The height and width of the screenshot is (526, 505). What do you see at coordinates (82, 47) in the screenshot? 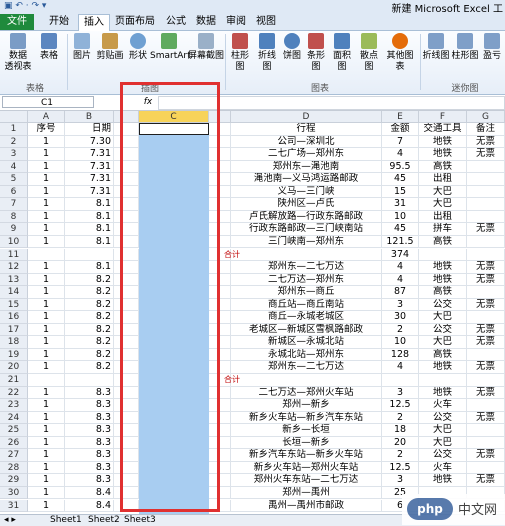
I see `picture-button: 图片` at bounding box center [82, 47].